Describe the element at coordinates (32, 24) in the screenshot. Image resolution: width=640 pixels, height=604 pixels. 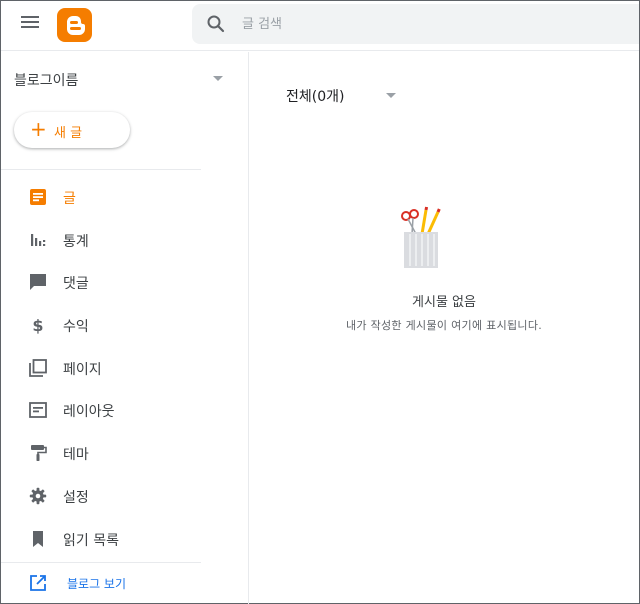
I see `hamburger-menu-icon` at that location.